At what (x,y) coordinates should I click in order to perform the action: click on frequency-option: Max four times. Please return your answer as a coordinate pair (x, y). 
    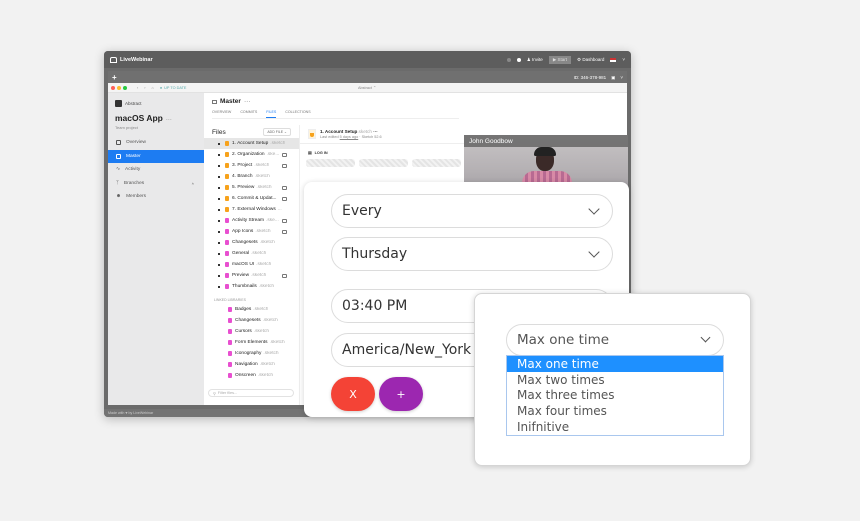
    Looking at the image, I should click on (615, 411).